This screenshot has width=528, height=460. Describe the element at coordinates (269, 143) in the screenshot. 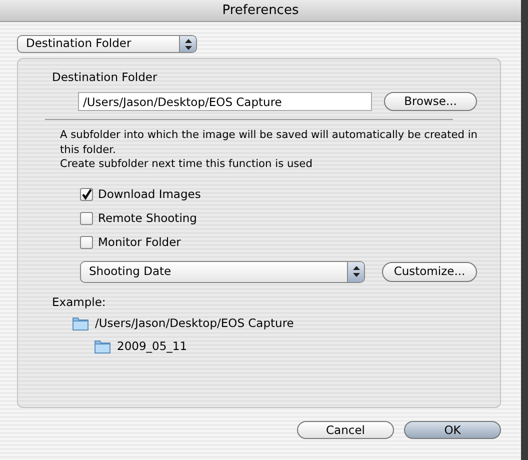

I see `description-text: A subfolder into which the image will be saved will automatically be created in this folder.` at that location.